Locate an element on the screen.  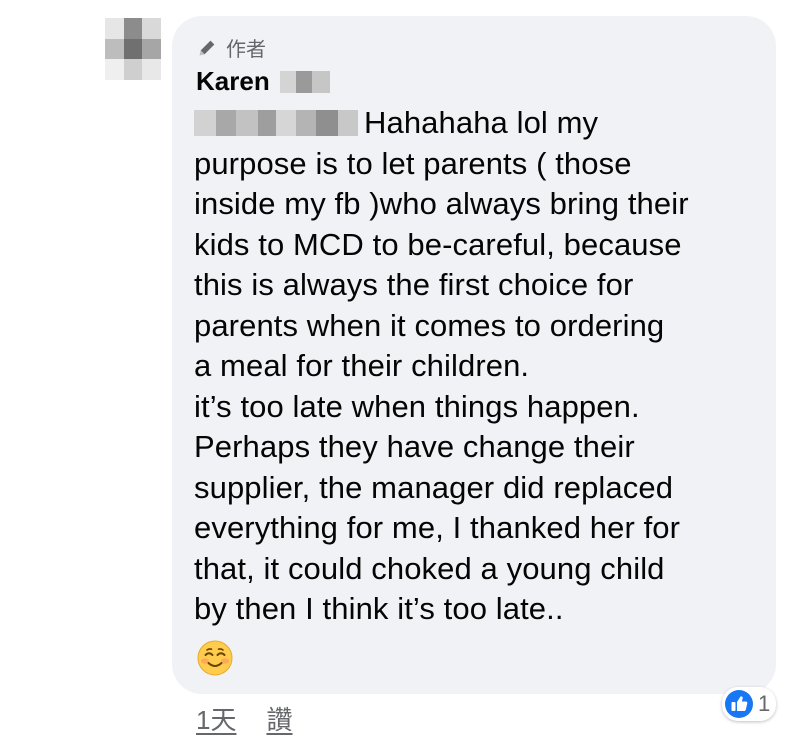
avatar is located at coordinates (133, 49).